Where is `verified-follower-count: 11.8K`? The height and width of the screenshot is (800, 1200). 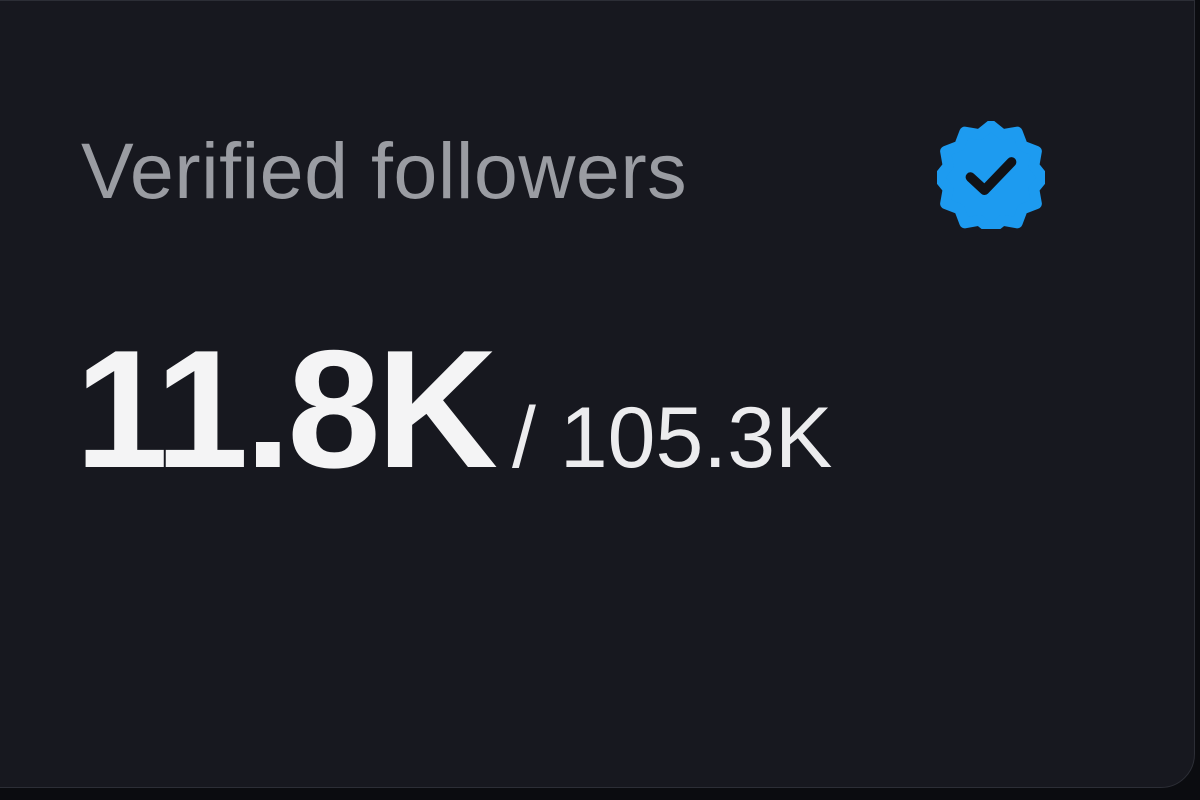 verified-follower-count: 11.8K is located at coordinates (286, 409).